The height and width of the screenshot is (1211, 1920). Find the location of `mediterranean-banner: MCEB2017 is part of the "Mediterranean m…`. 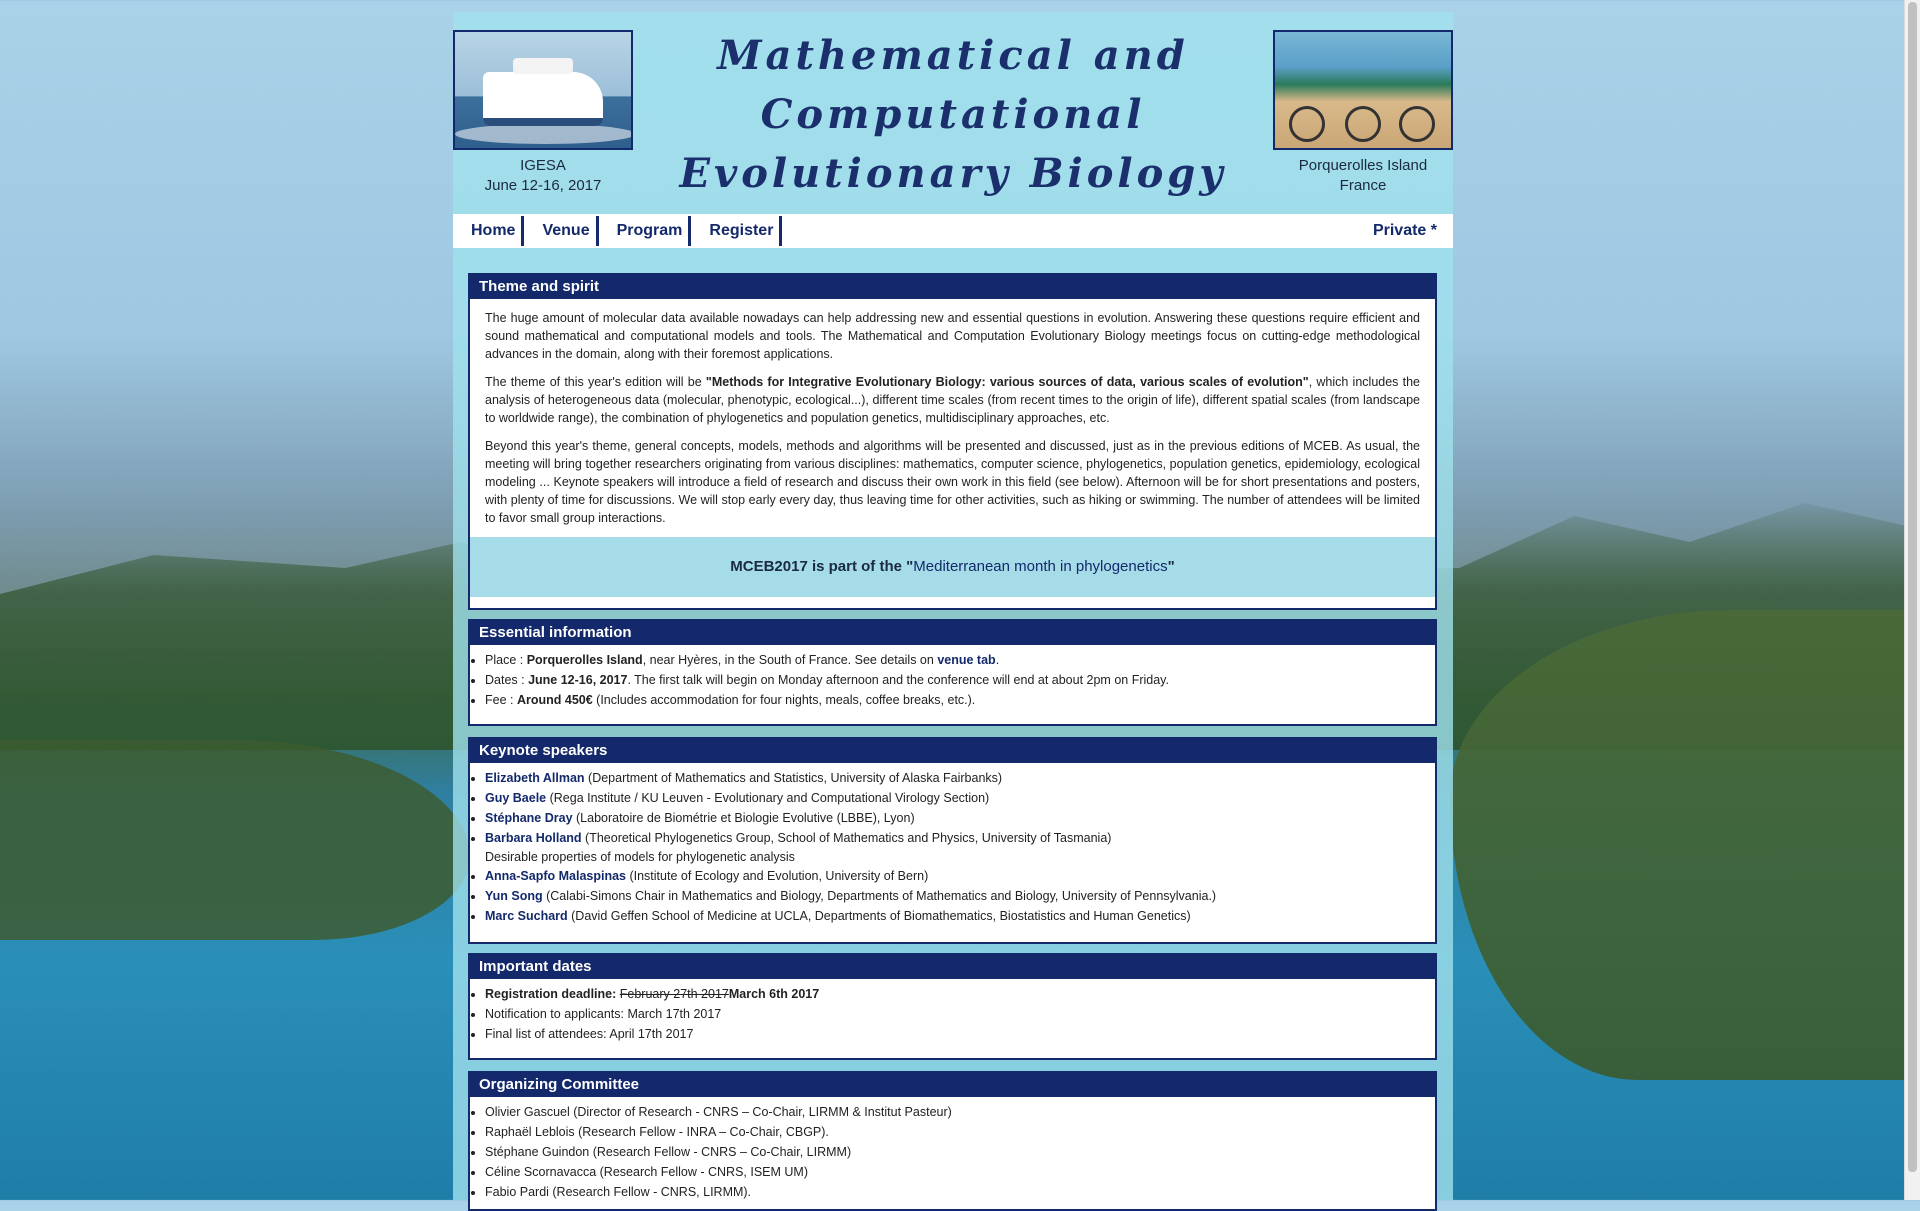

mediterranean-banner: MCEB2017 is part of the "Mediterranean m… is located at coordinates (952, 567).